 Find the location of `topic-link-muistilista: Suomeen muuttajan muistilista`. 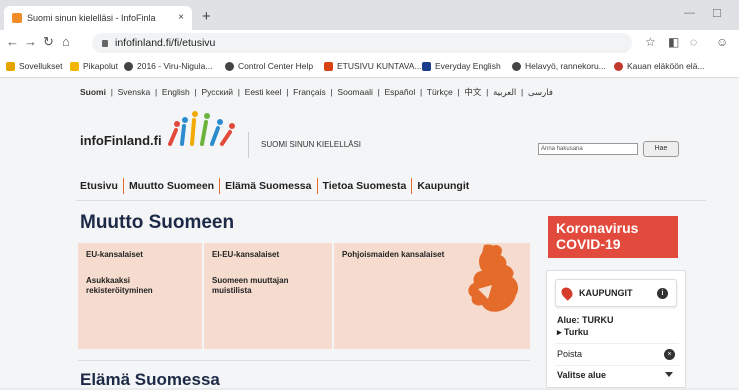

topic-link-muistilista: Suomeen muuttajan muistilista is located at coordinates (260, 286).